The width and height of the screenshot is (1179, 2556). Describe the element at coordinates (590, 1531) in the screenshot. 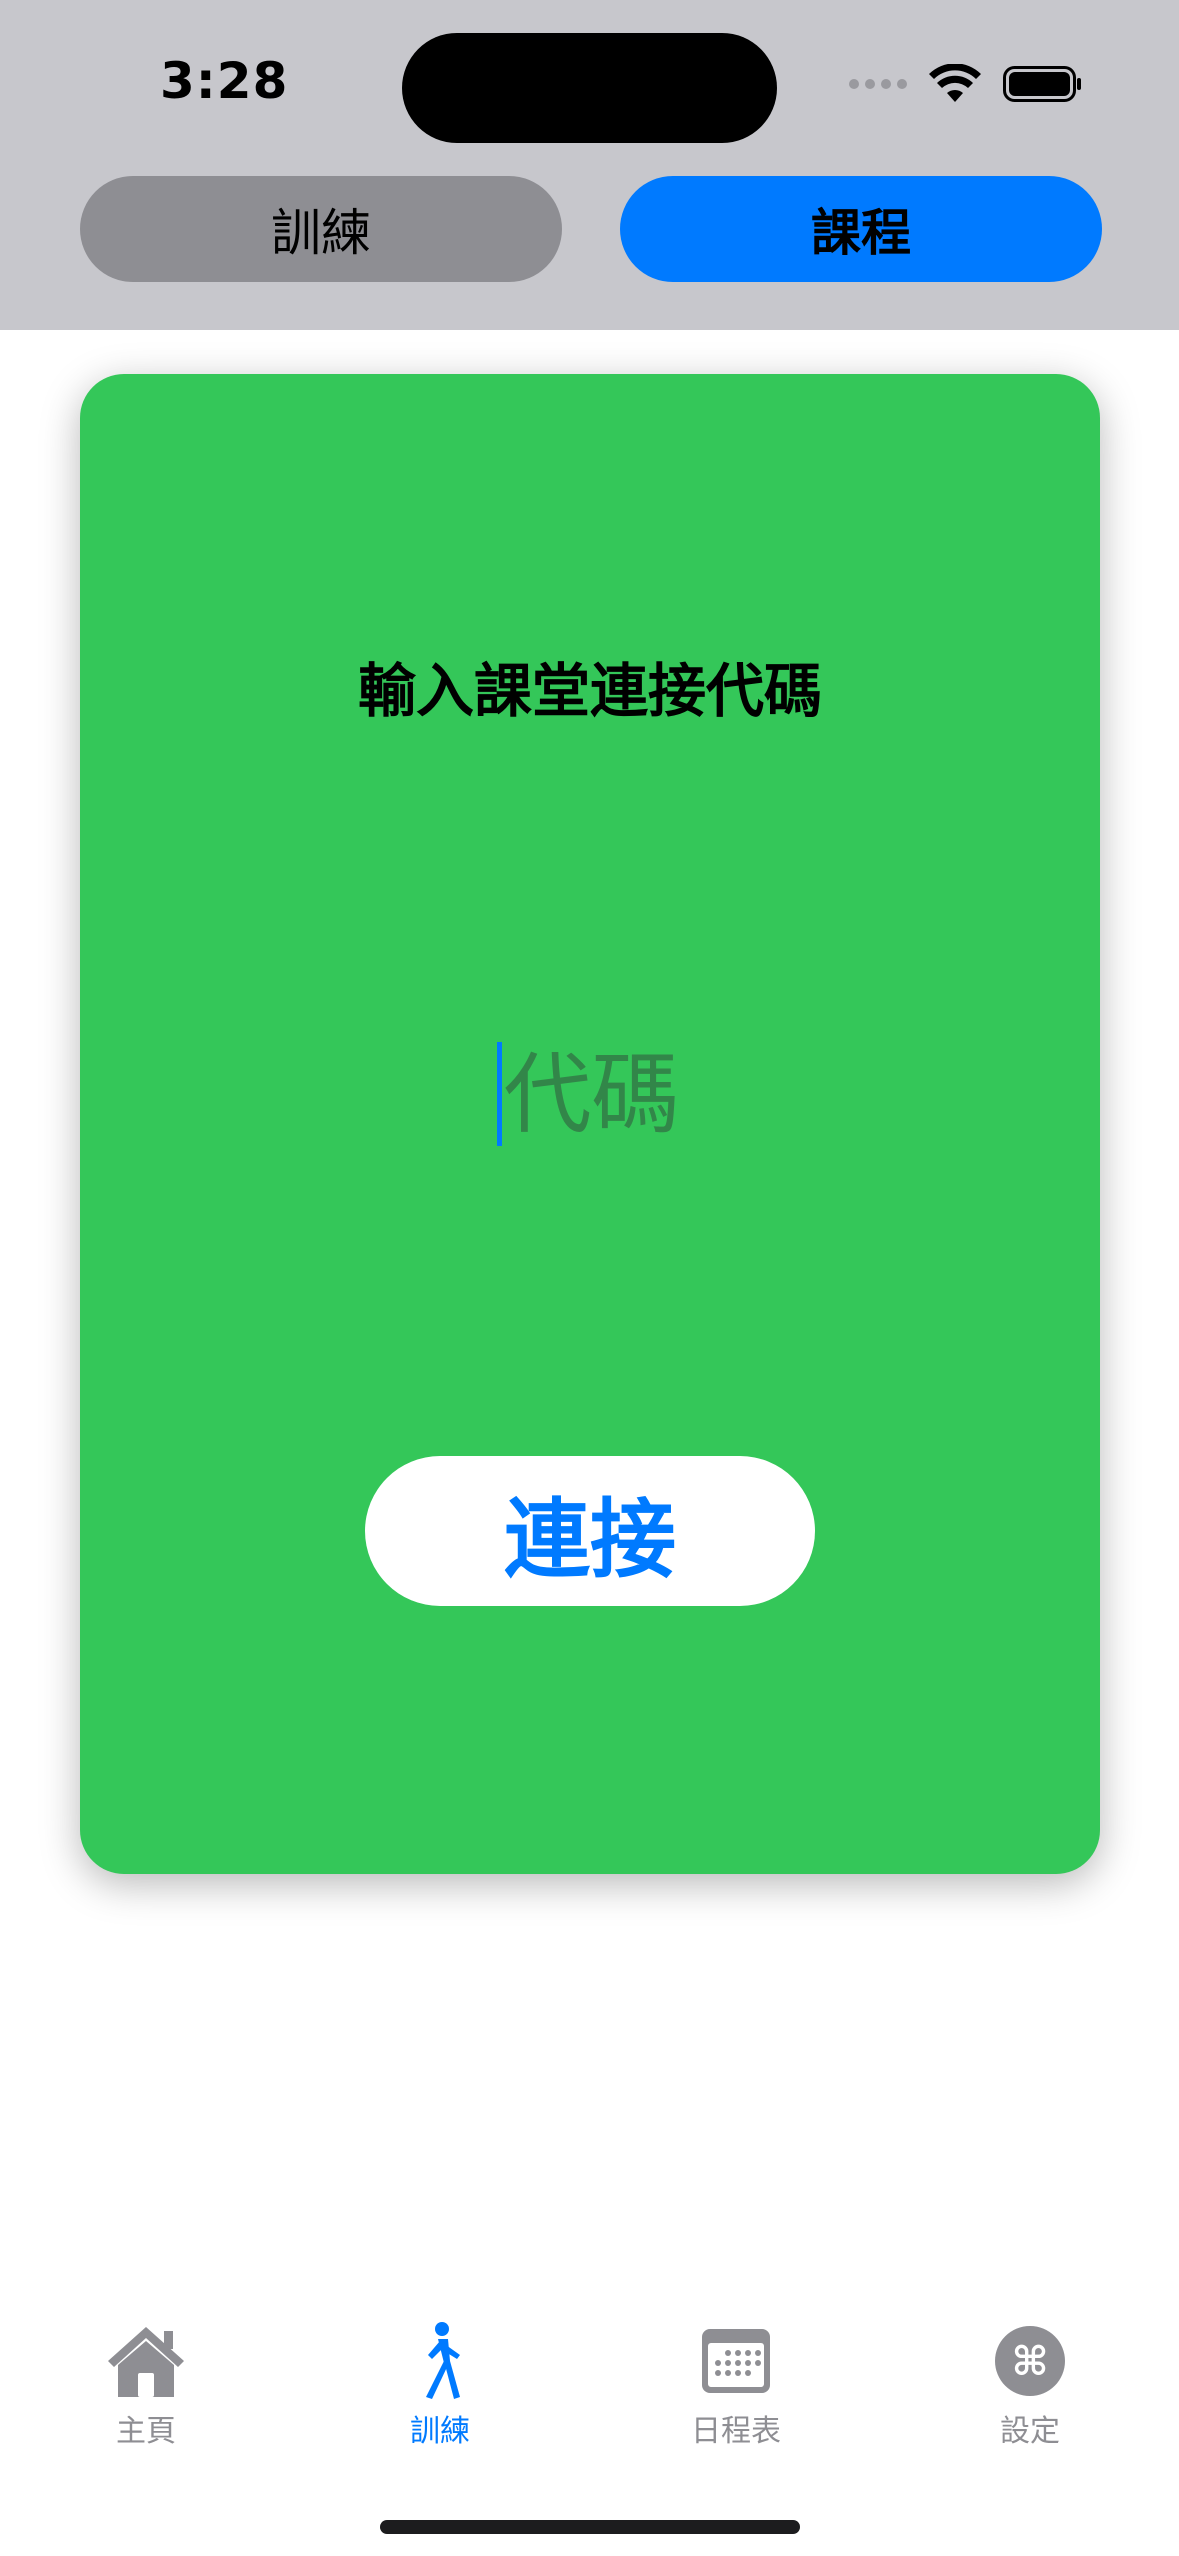

I see `connect-button: 連接` at that location.